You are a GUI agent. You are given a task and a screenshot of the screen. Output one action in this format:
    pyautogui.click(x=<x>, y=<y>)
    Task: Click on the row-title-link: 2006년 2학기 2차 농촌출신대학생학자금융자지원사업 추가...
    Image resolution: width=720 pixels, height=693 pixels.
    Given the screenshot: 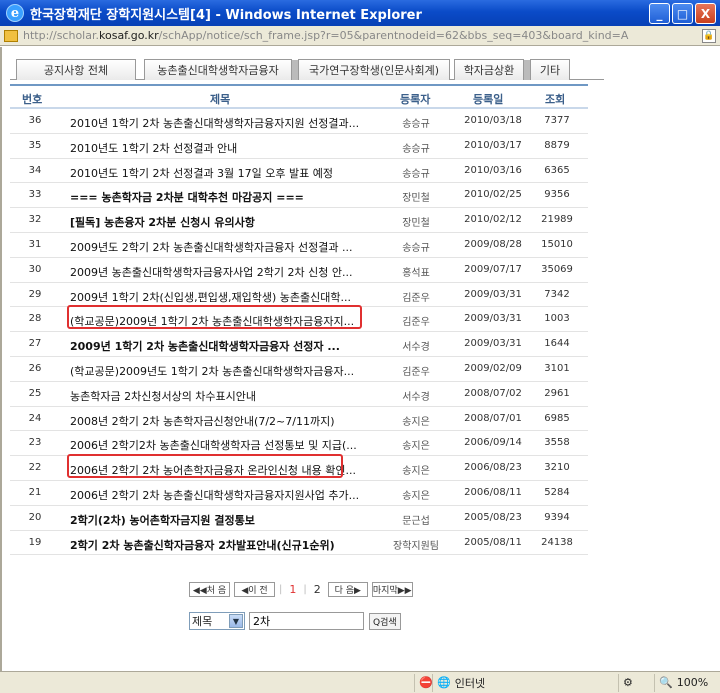 What is the action you would take?
    pyautogui.click(x=214, y=495)
    